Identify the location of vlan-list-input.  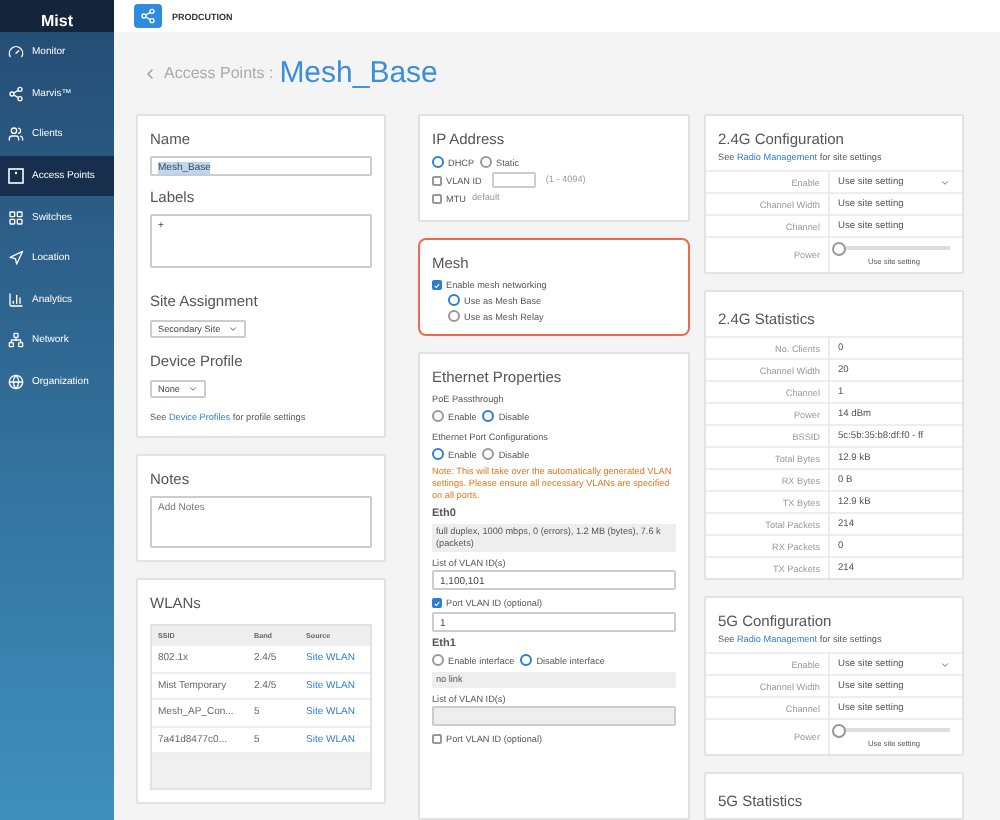
(554, 716).